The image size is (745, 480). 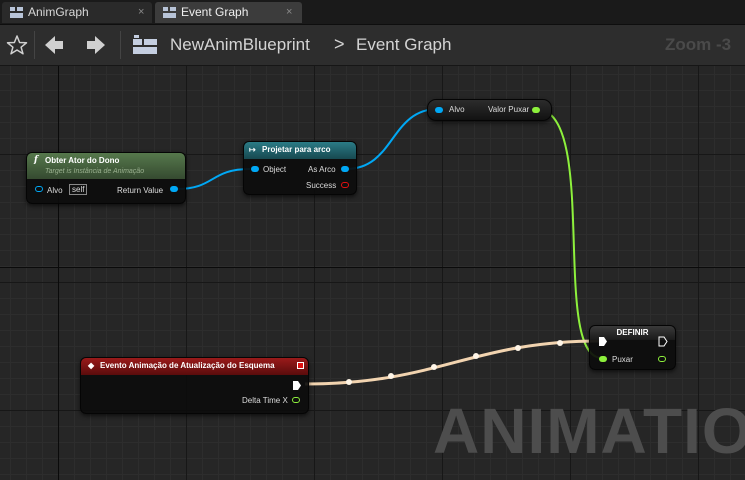 I want to click on blueprint-icon, so click(x=145, y=44).